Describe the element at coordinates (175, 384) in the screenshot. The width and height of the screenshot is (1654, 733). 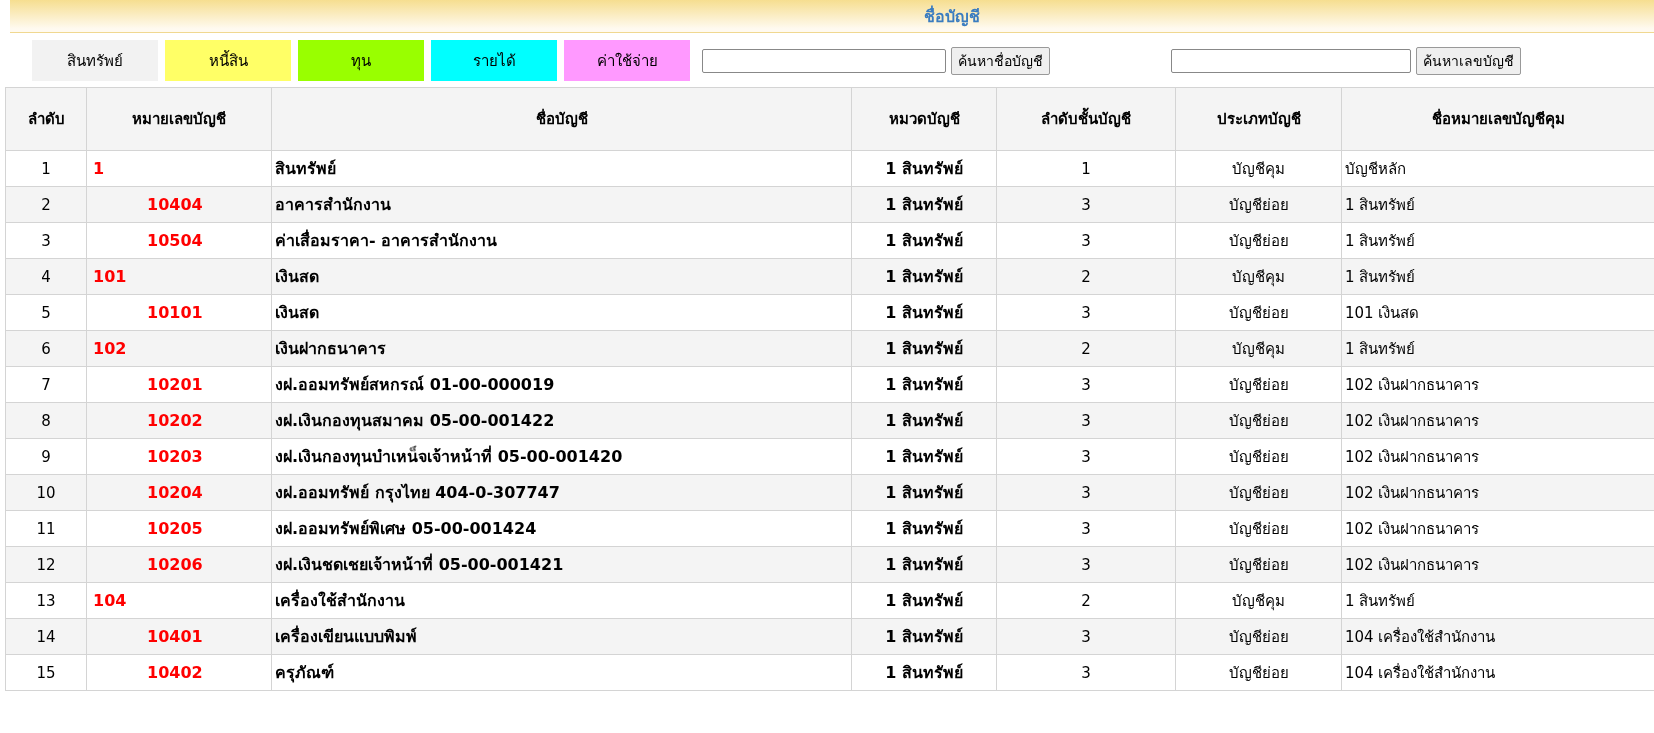
I see `account-number: 10201` at that location.